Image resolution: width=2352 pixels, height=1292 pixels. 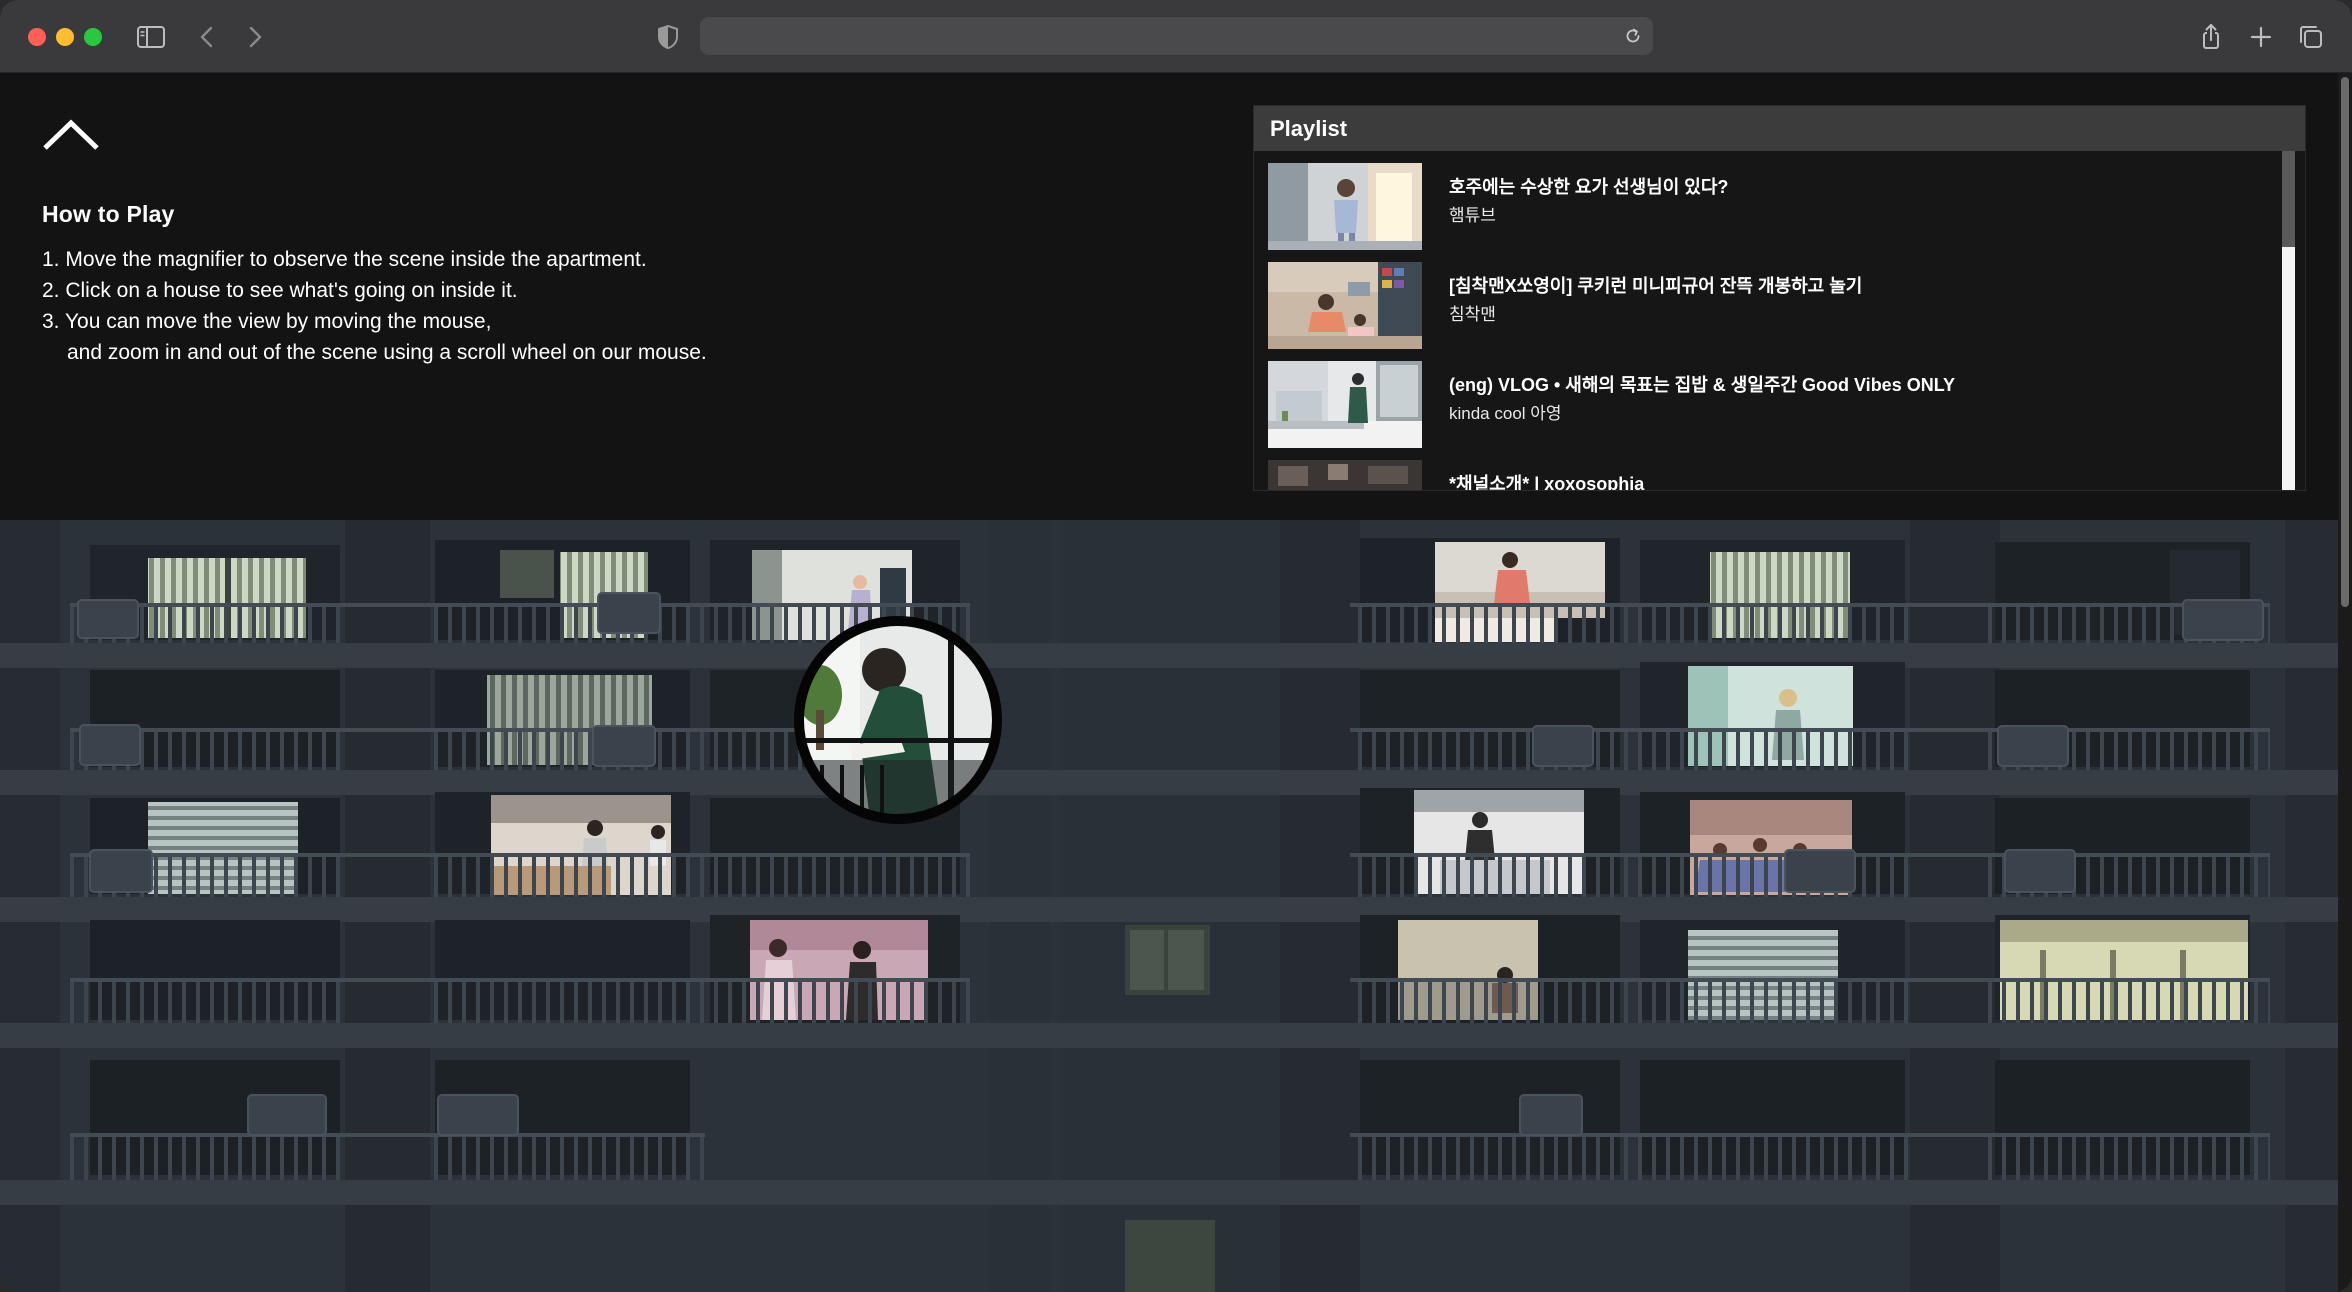 What do you see at coordinates (37, 37) in the screenshot?
I see `close-window-button` at bounding box center [37, 37].